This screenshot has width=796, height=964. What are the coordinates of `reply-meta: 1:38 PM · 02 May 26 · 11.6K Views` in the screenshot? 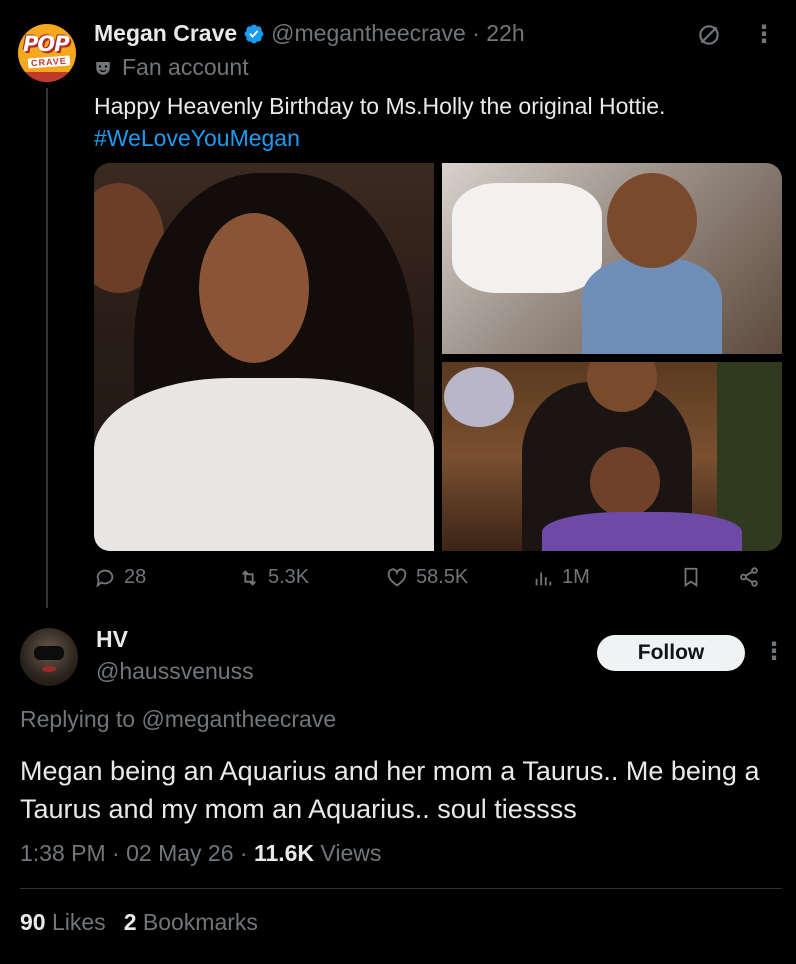 It's located at (200, 853).